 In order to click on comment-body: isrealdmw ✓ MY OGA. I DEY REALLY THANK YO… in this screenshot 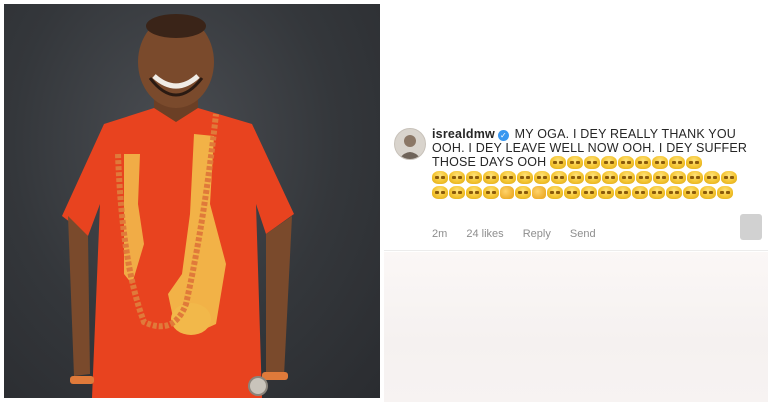, I will do `click(593, 163)`.